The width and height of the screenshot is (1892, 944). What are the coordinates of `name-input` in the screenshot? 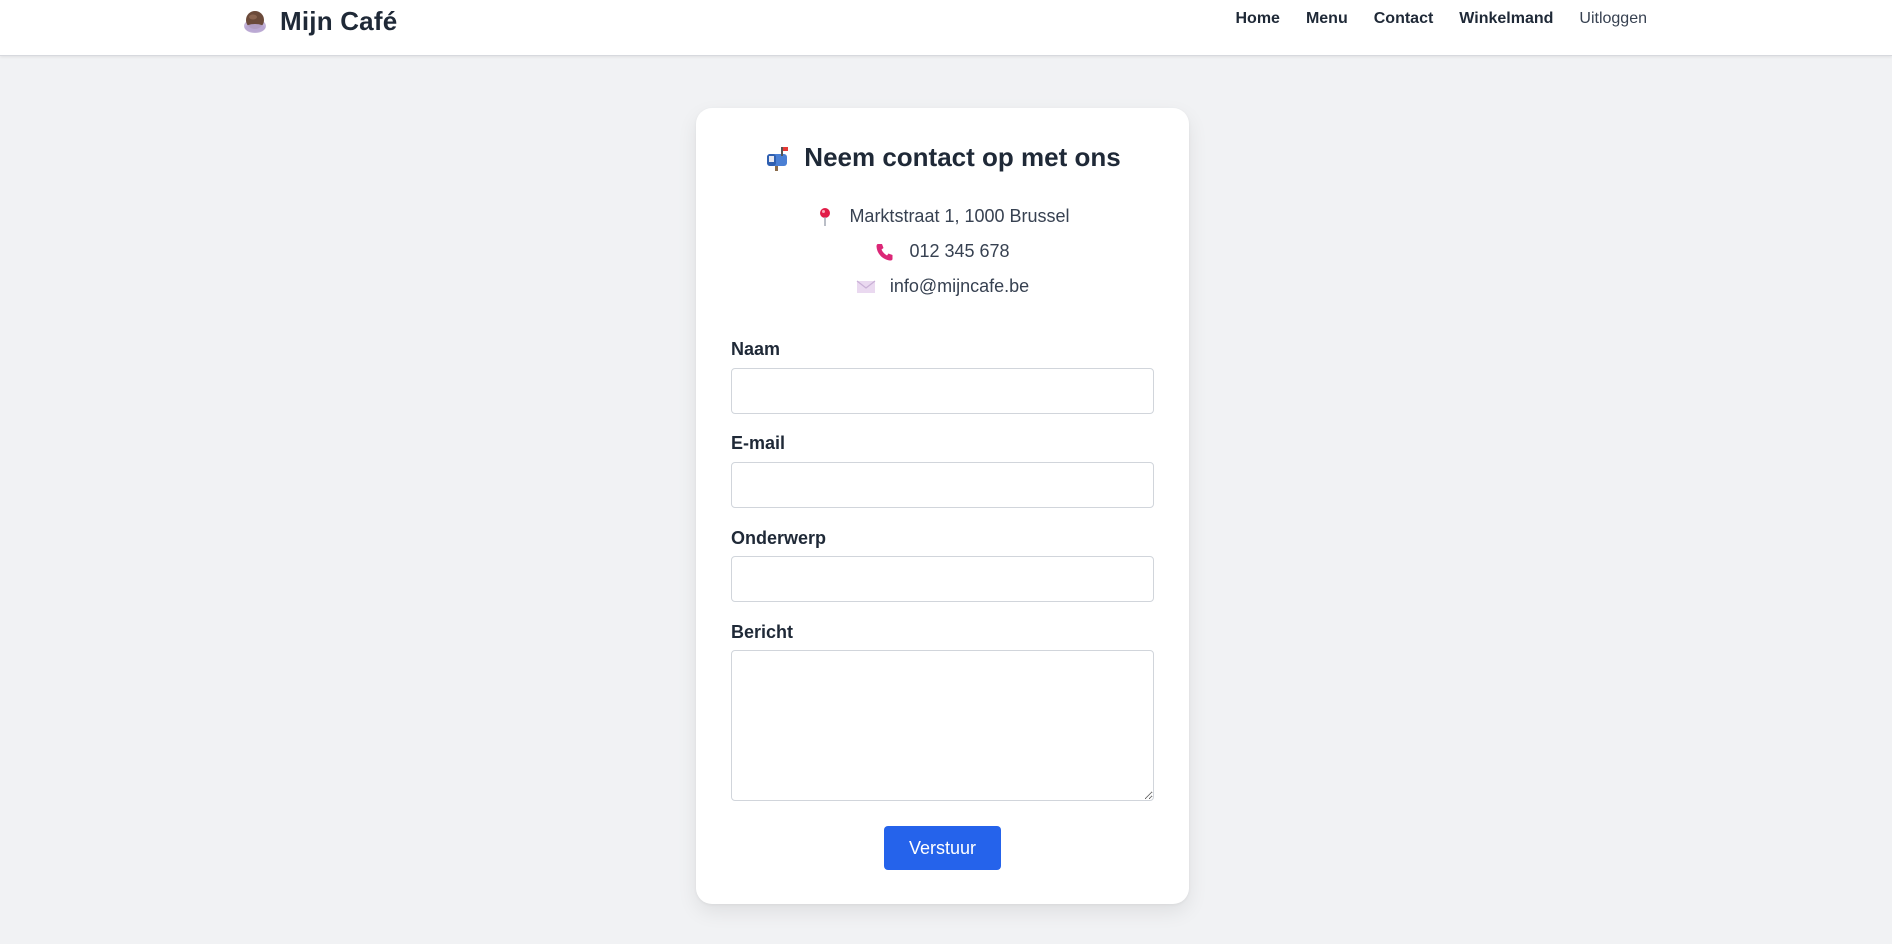 It's located at (942, 391).